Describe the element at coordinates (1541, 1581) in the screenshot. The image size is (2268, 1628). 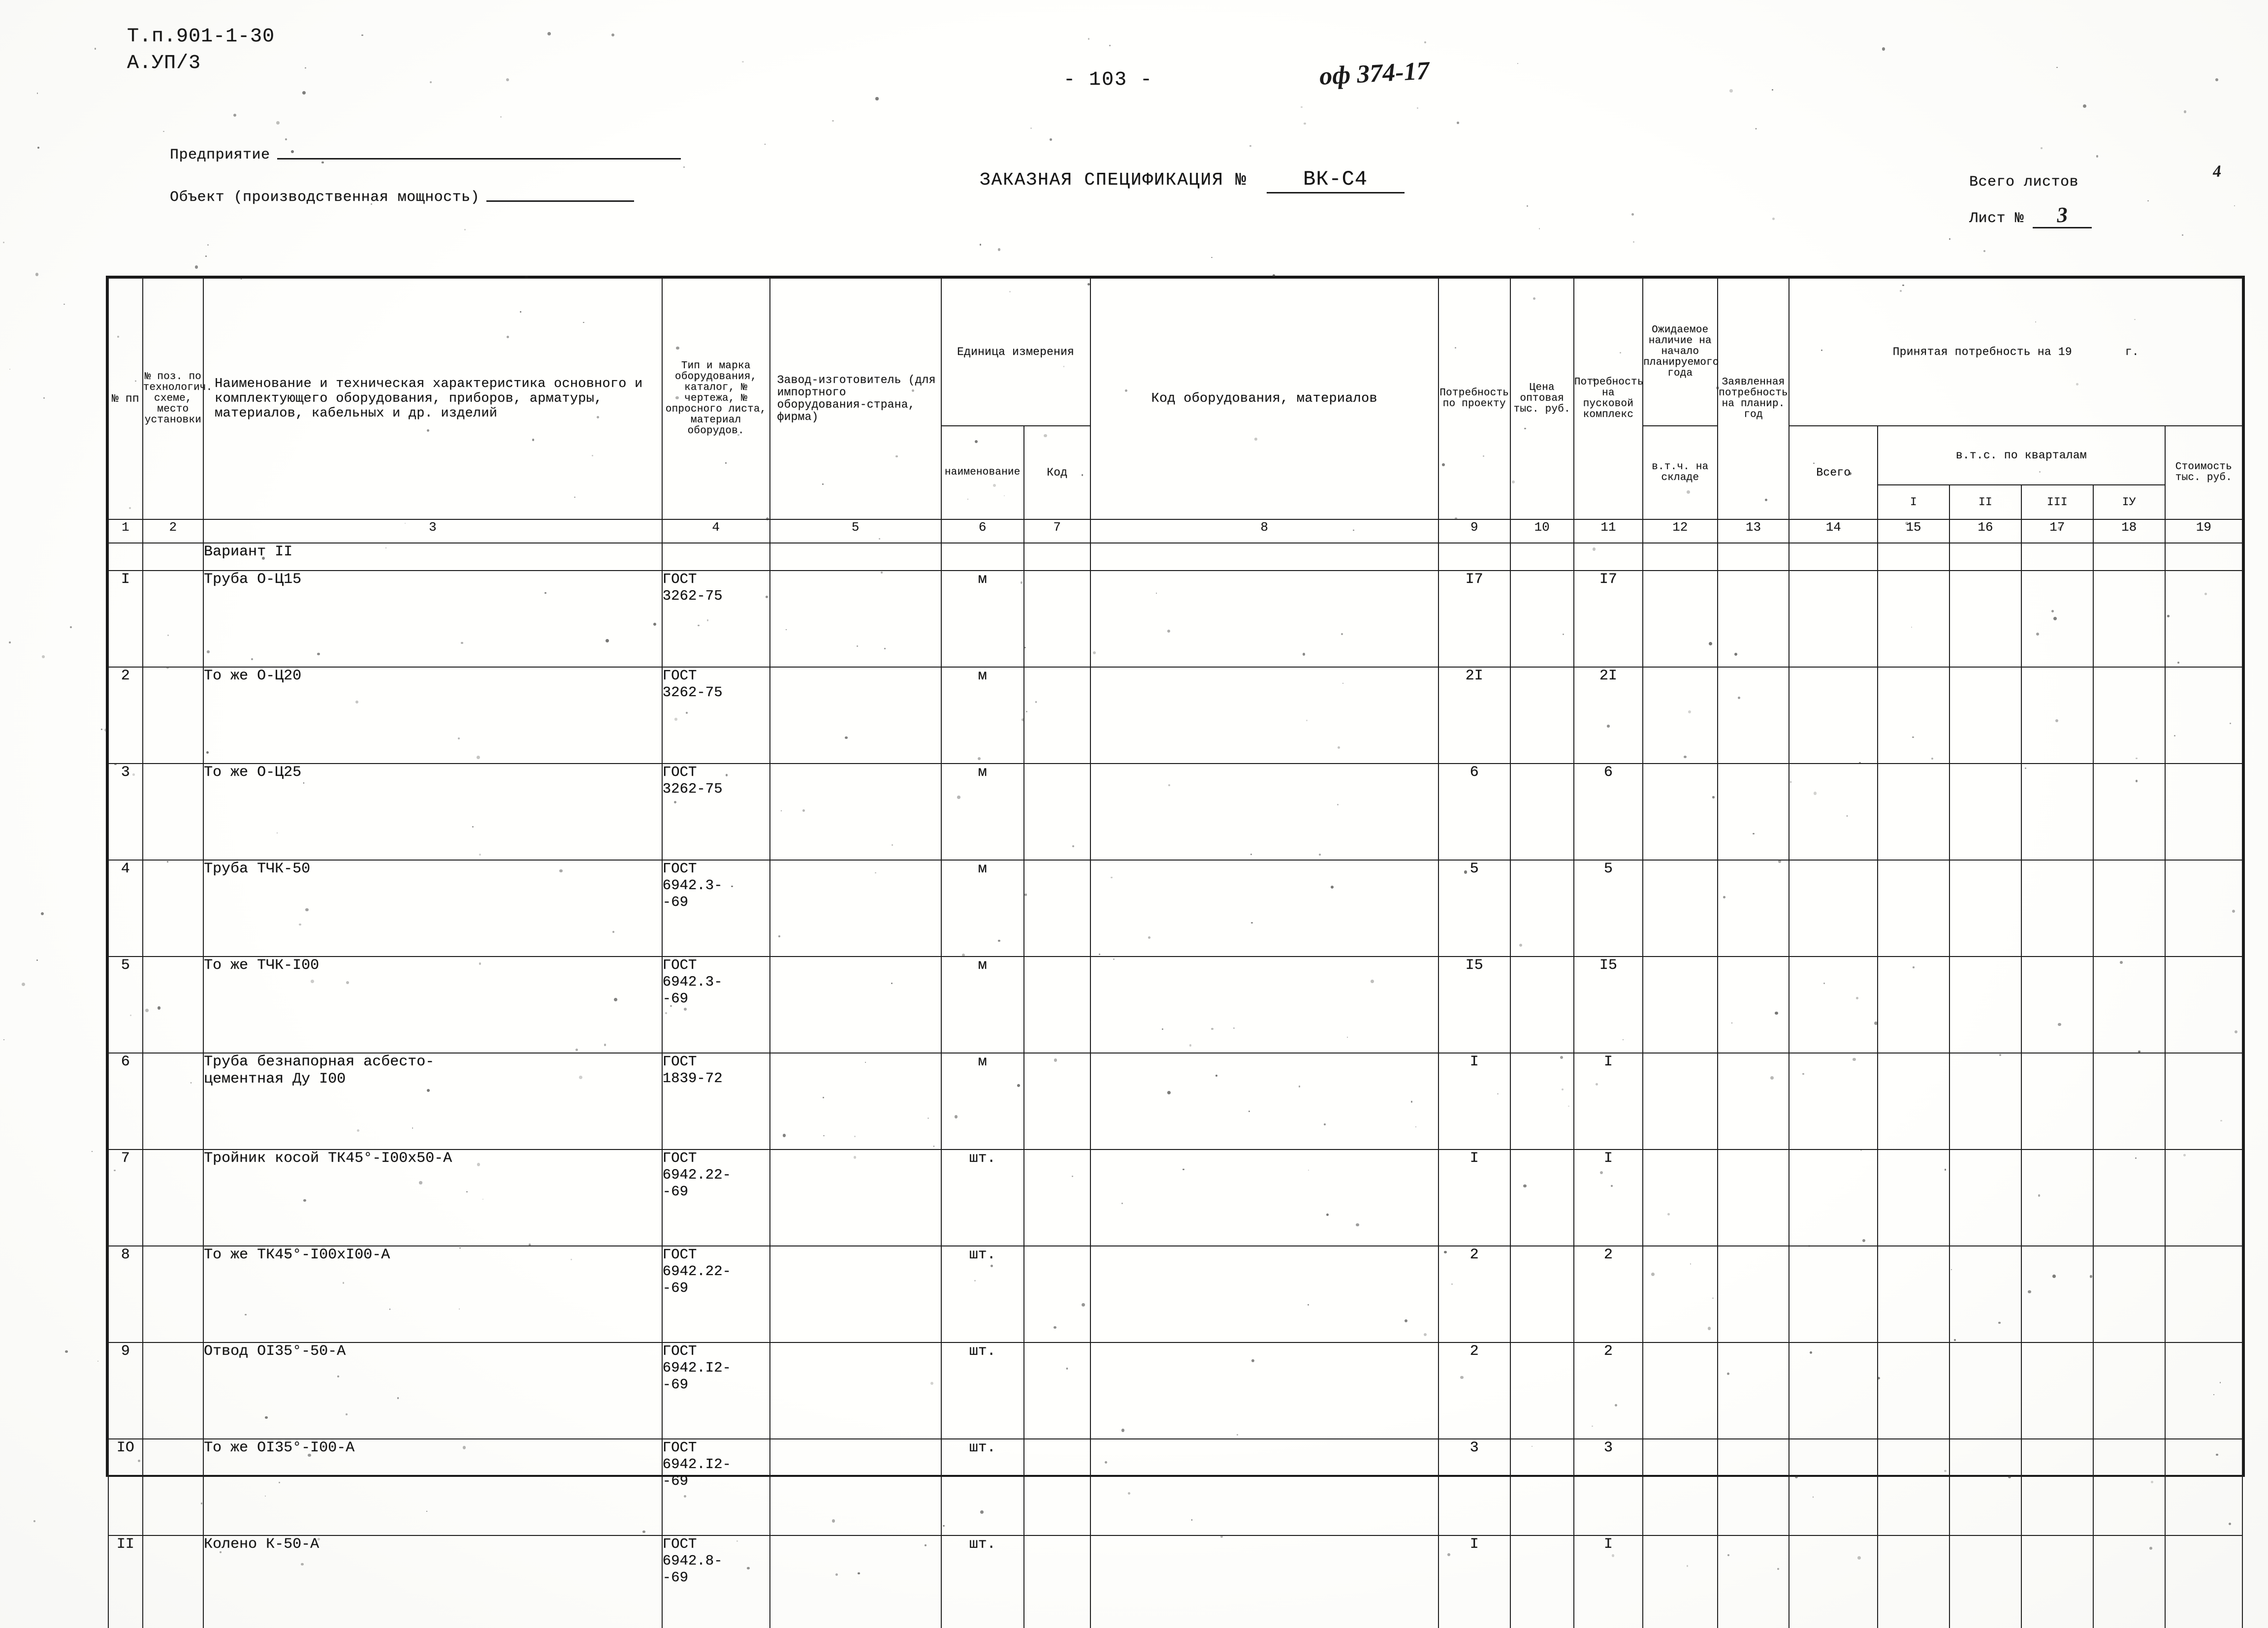
I see `row-11-price` at that location.